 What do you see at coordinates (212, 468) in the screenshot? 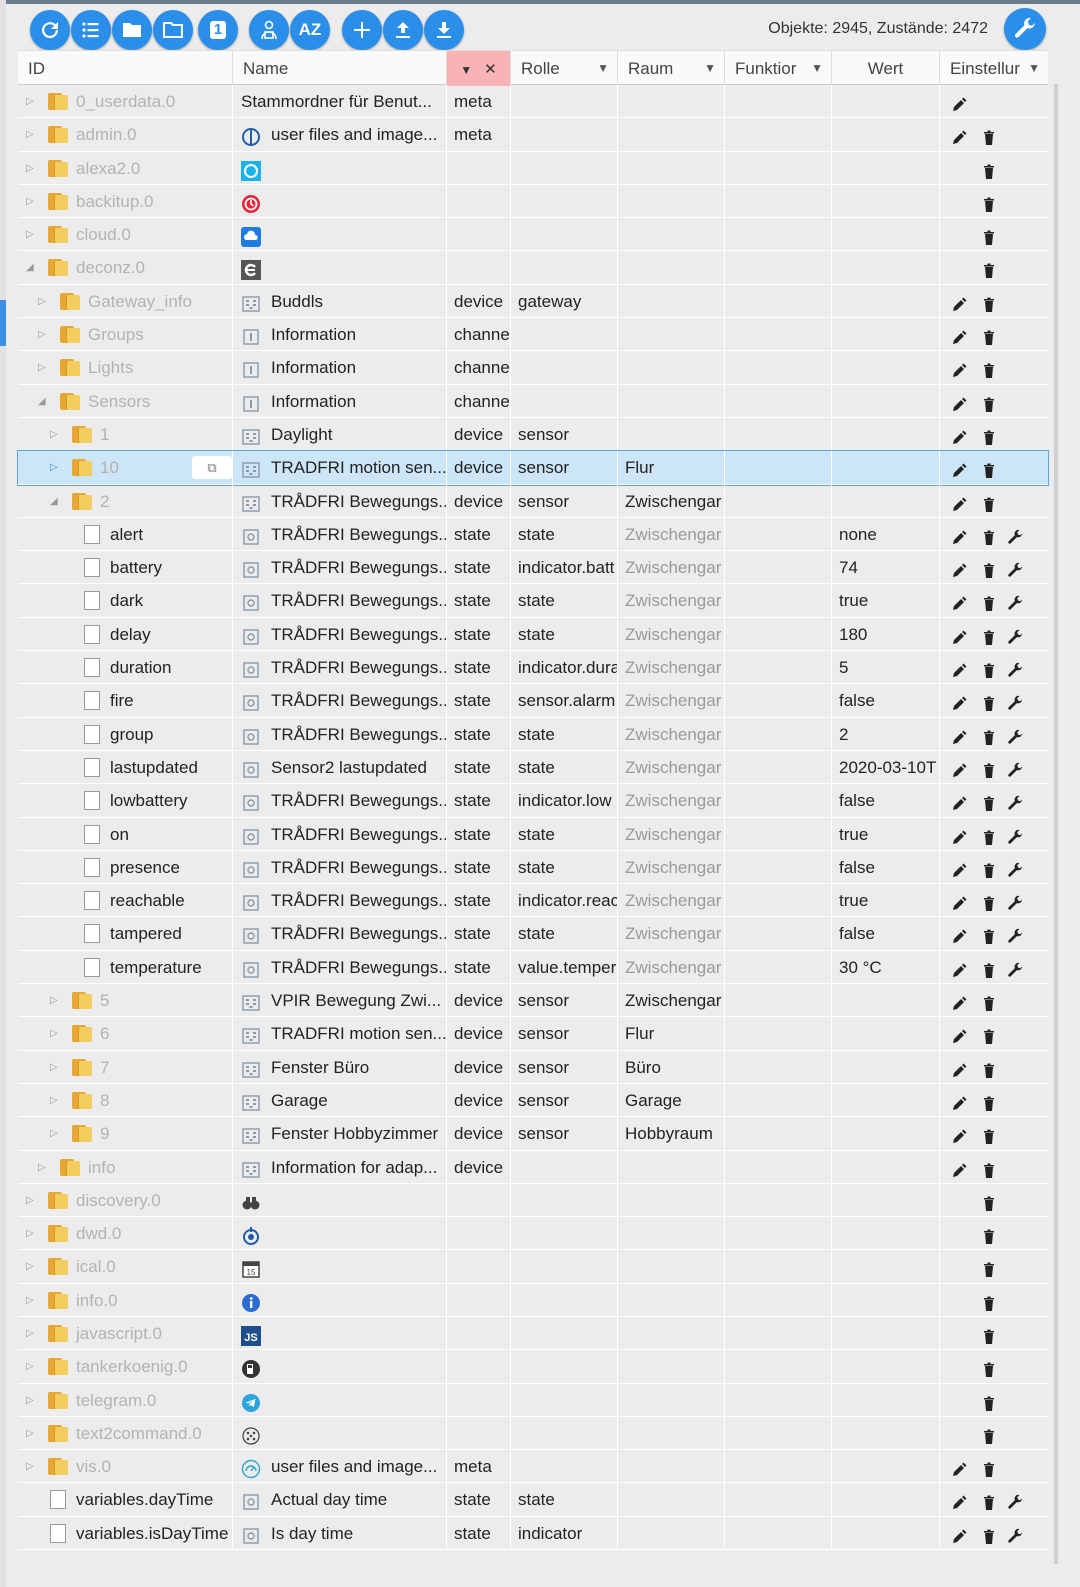
I see `copy-icon: ⧉` at bounding box center [212, 468].